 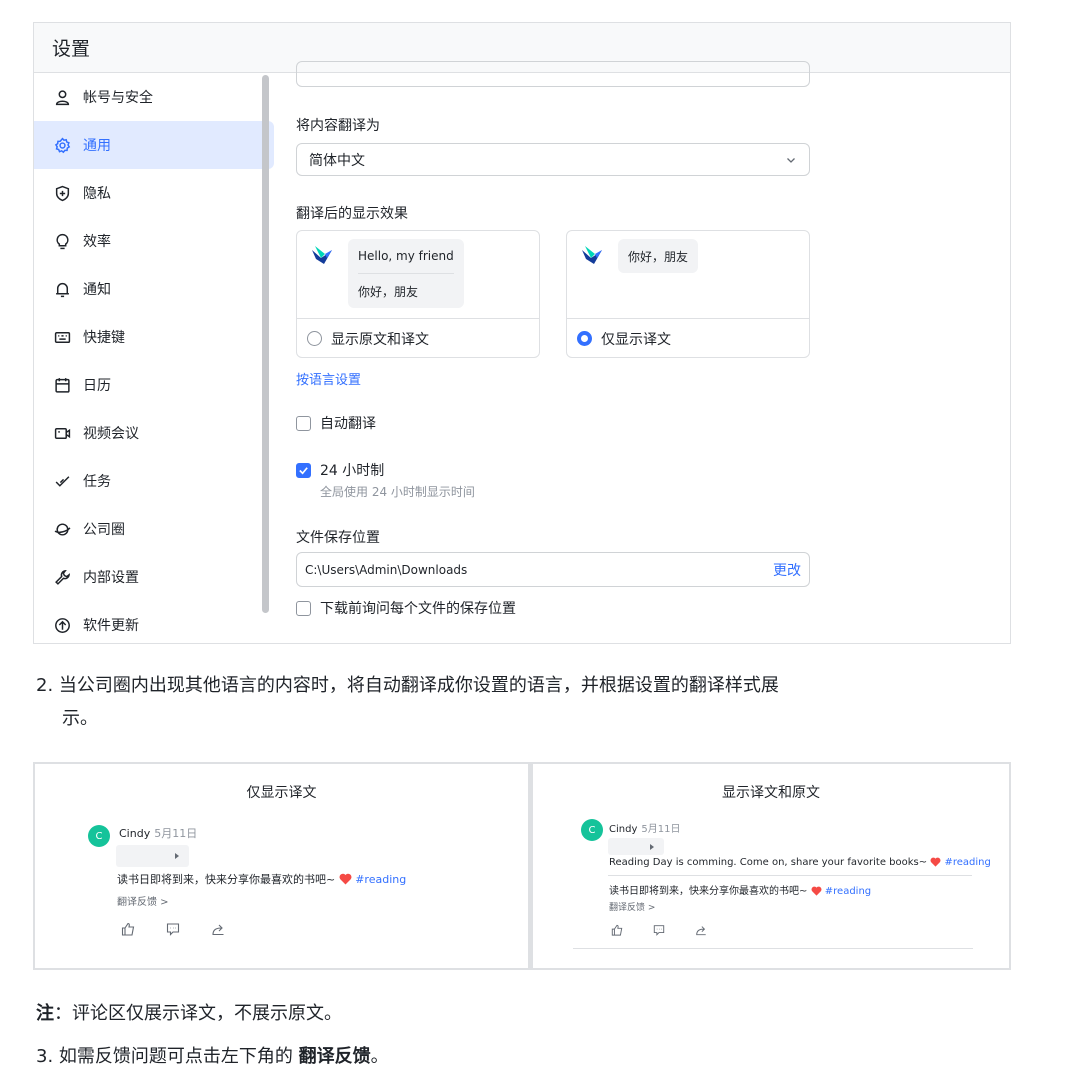 What do you see at coordinates (352, 214) in the screenshot?
I see `display-effect-label: 翻译后的显示效果` at bounding box center [352, 214].